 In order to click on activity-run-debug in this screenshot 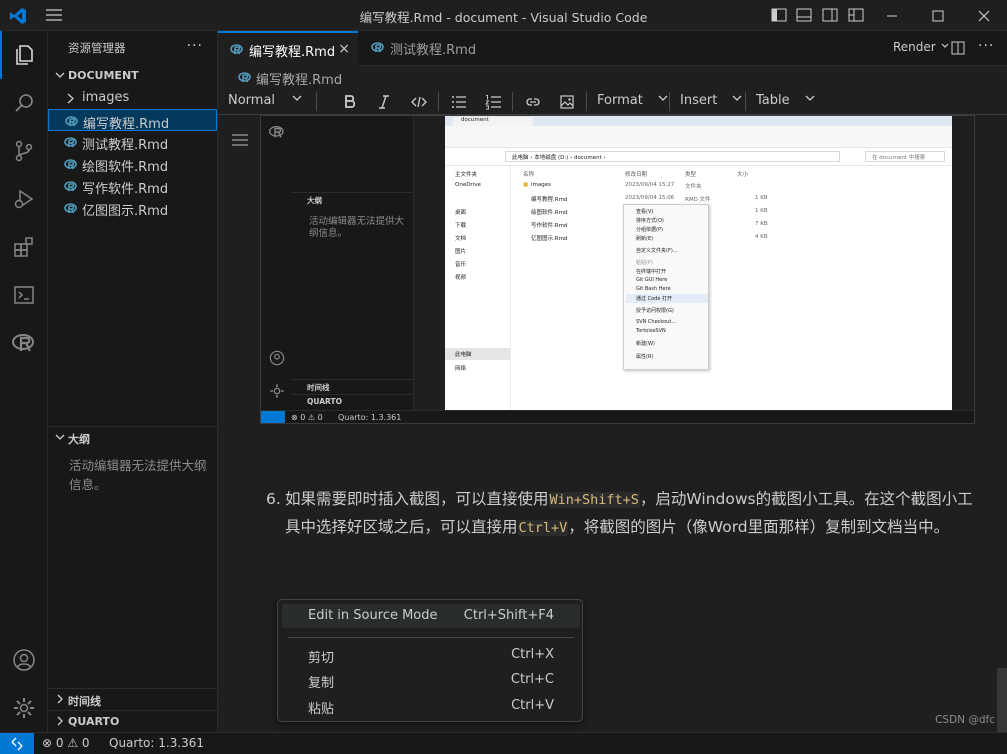, I will do `click(24, 199)`.